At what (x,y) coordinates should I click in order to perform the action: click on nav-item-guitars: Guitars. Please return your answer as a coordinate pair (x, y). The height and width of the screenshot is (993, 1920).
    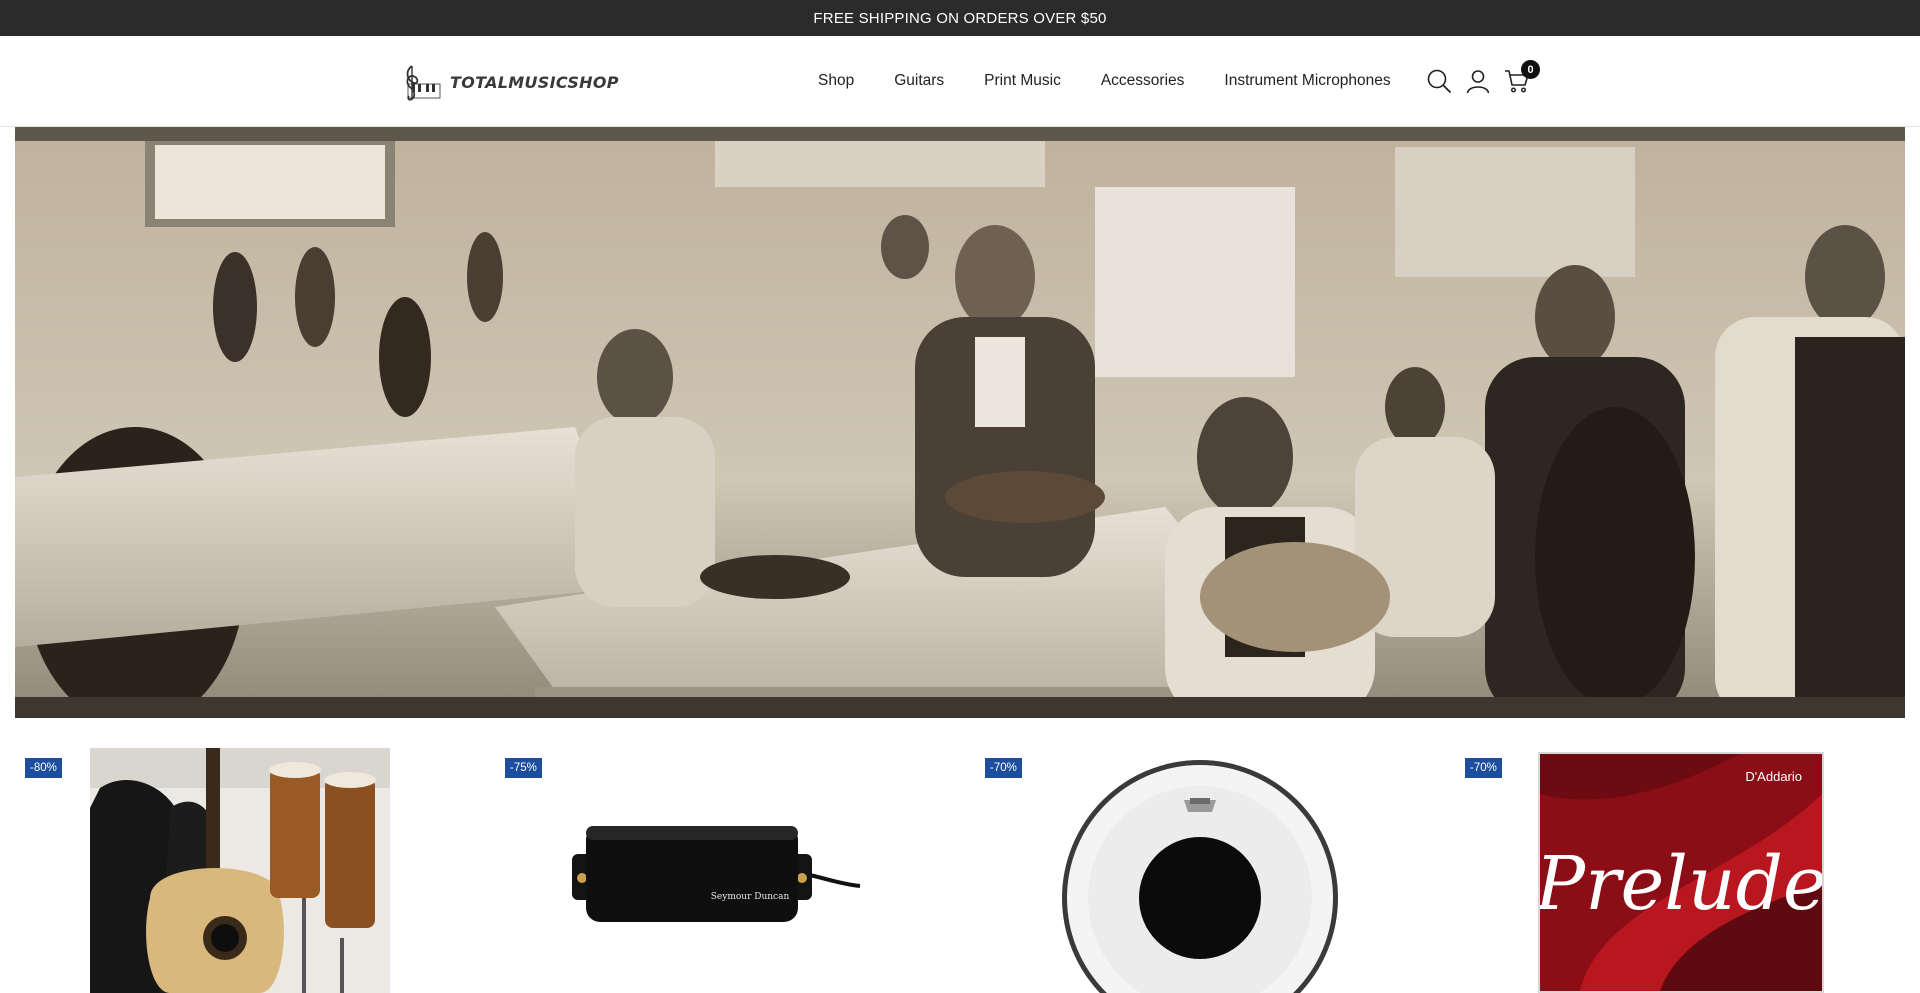
    Looking at the image, I should click on (919, 81).